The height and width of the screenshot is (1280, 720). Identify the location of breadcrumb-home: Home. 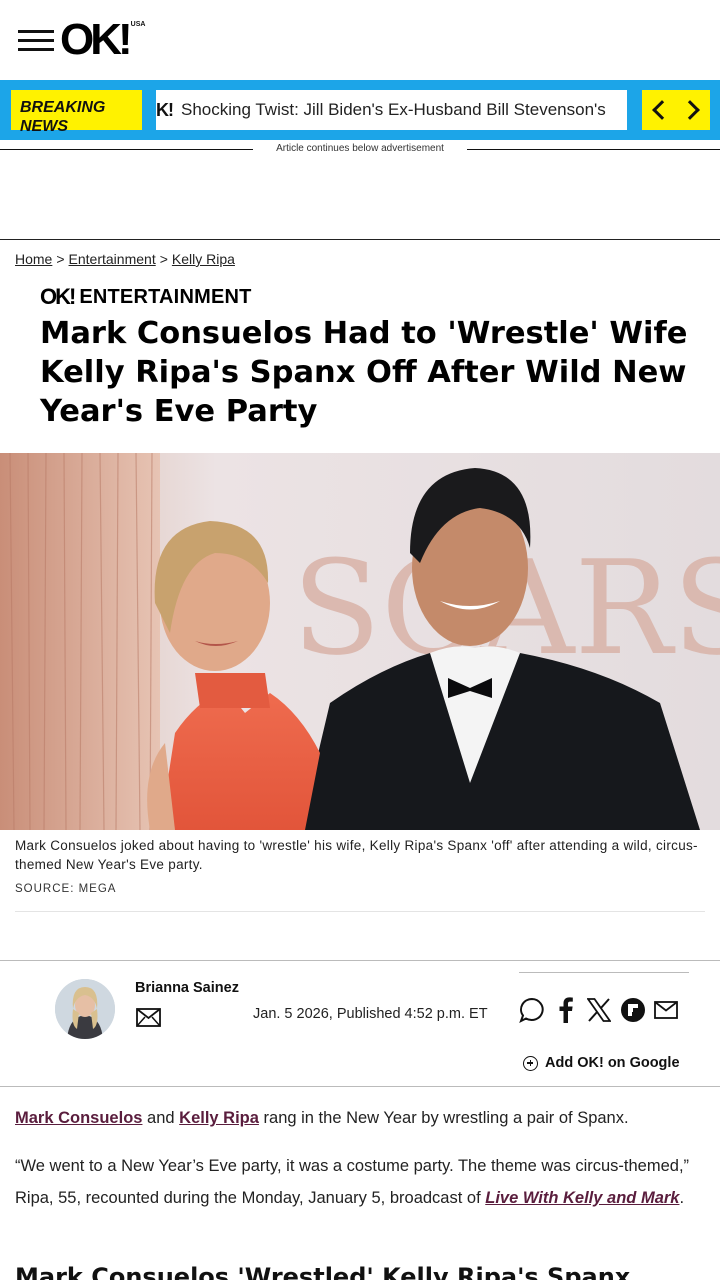
(33, 259).